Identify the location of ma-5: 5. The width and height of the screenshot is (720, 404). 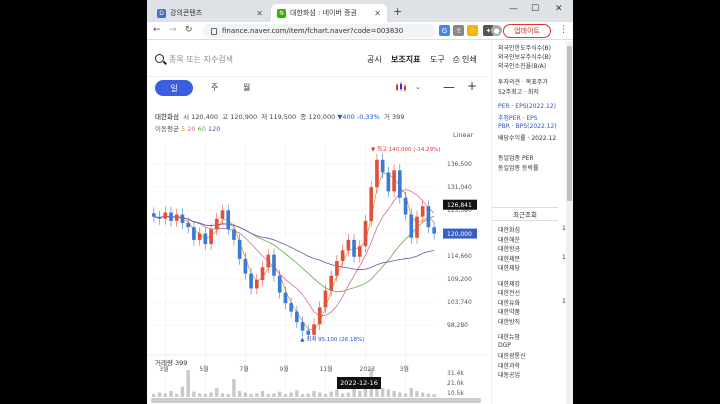
(183, 129).